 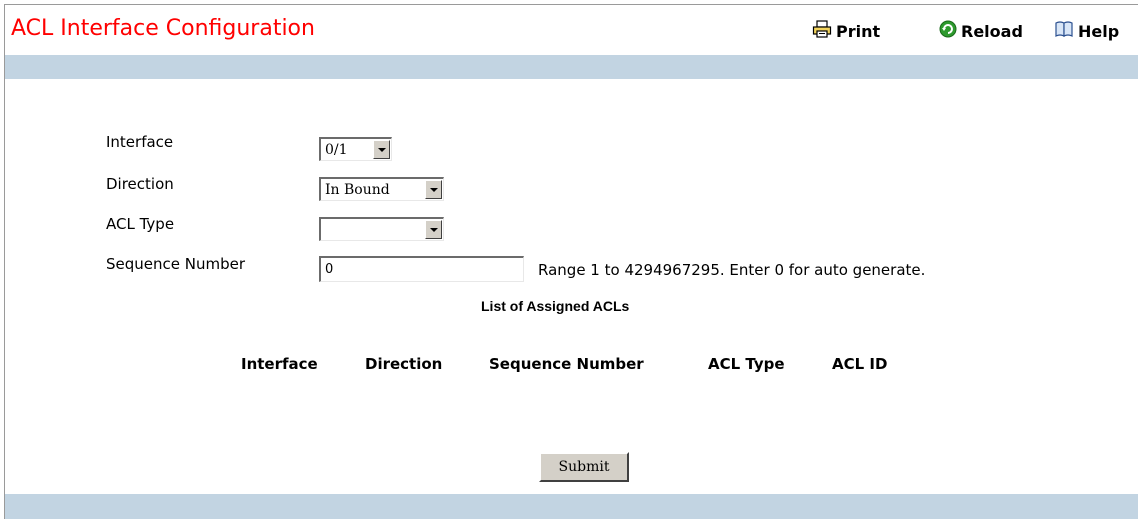 What do you see at coordinates (355, 149) in the screenshot?
I see `interface-select: 0/1` at bounding box center [355, 149].